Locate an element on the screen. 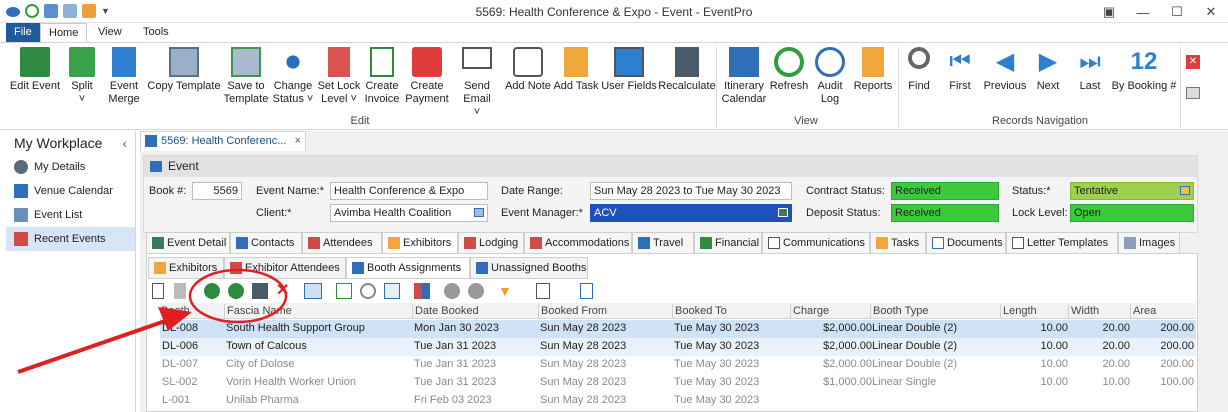 This screenshot has width=1228, height=412. save-to-template-button: Save to Template is located at coordinates (246, 76).